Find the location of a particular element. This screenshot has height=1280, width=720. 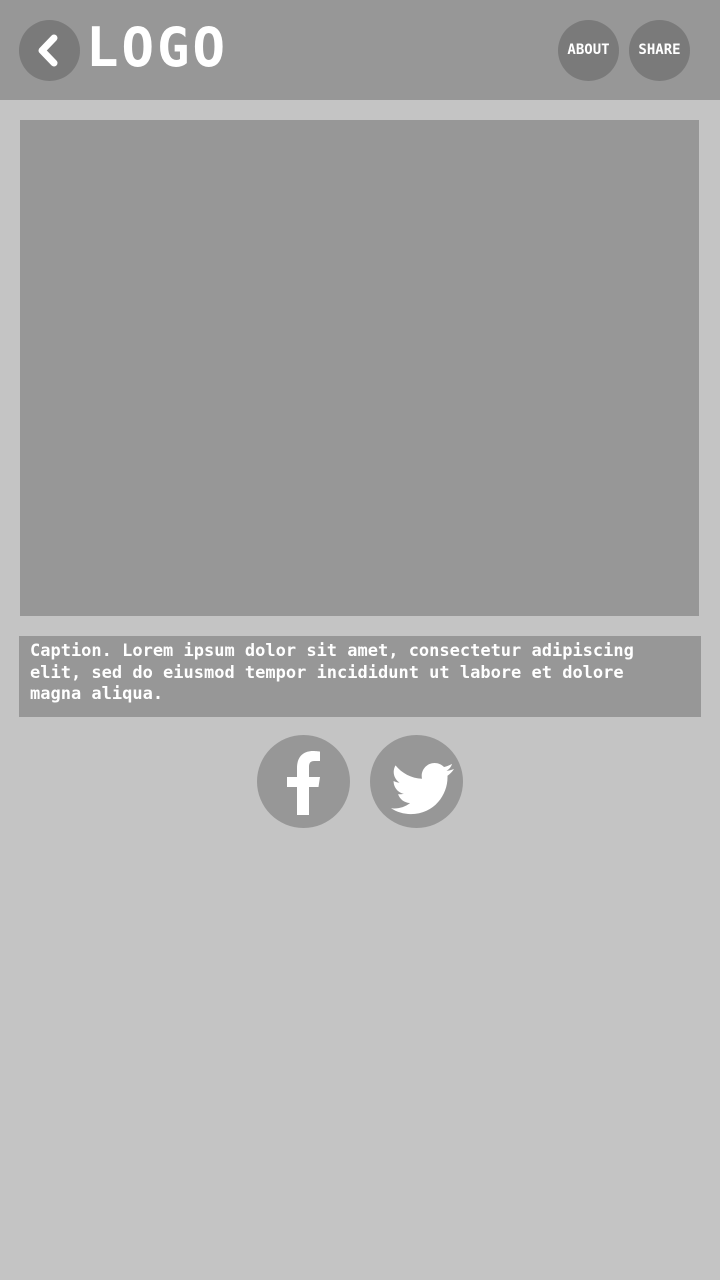

twitter-share-button is located at coordinates (416, 781).